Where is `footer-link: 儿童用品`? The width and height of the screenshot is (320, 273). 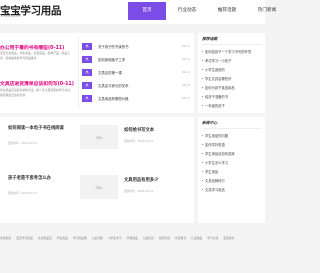 footer-link: 儿童用品 is located at coordinates (196, 238).